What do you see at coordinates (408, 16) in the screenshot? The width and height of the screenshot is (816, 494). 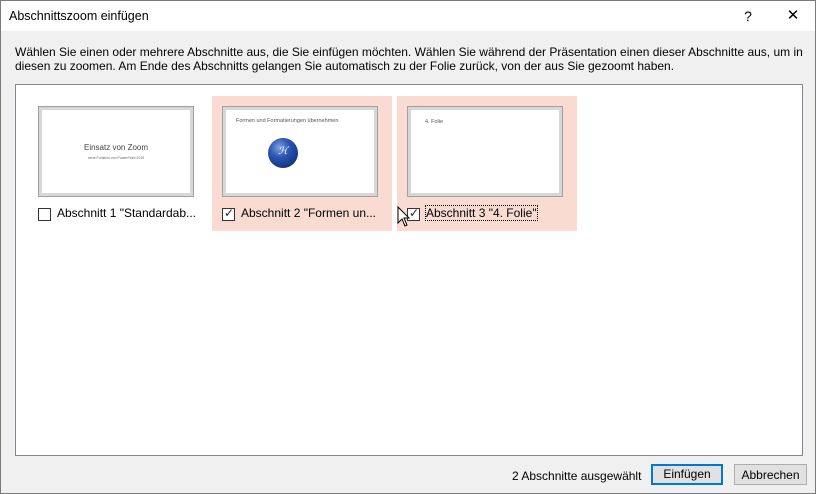 I see `title-bar: Abschnittszoom einfügen ? ✕` at bounding box center [408, 16].